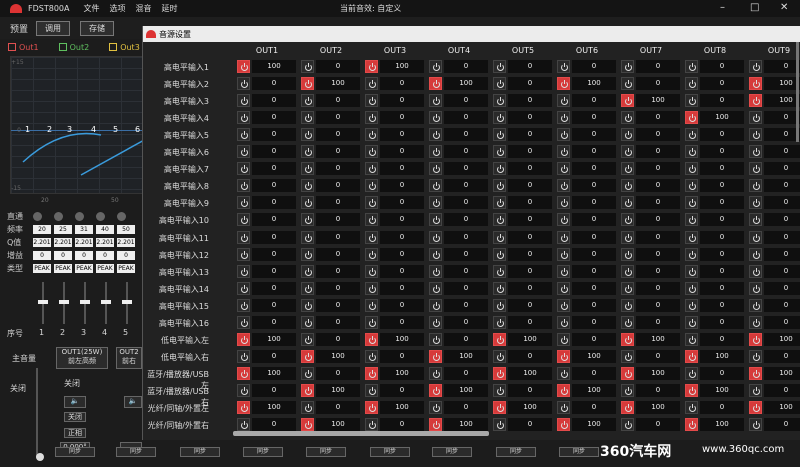 The width and height of the screenshot is (800, 467). I want to click on phase-invert-button: 正相, so click(75, 433).